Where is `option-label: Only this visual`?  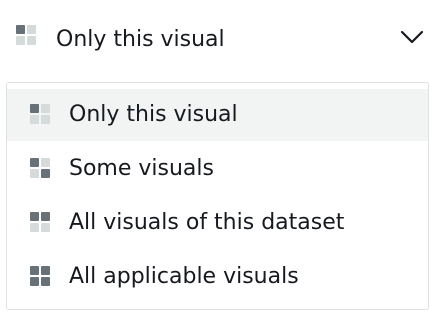
option-label: Only this visual is located at coordinates (153, 114).